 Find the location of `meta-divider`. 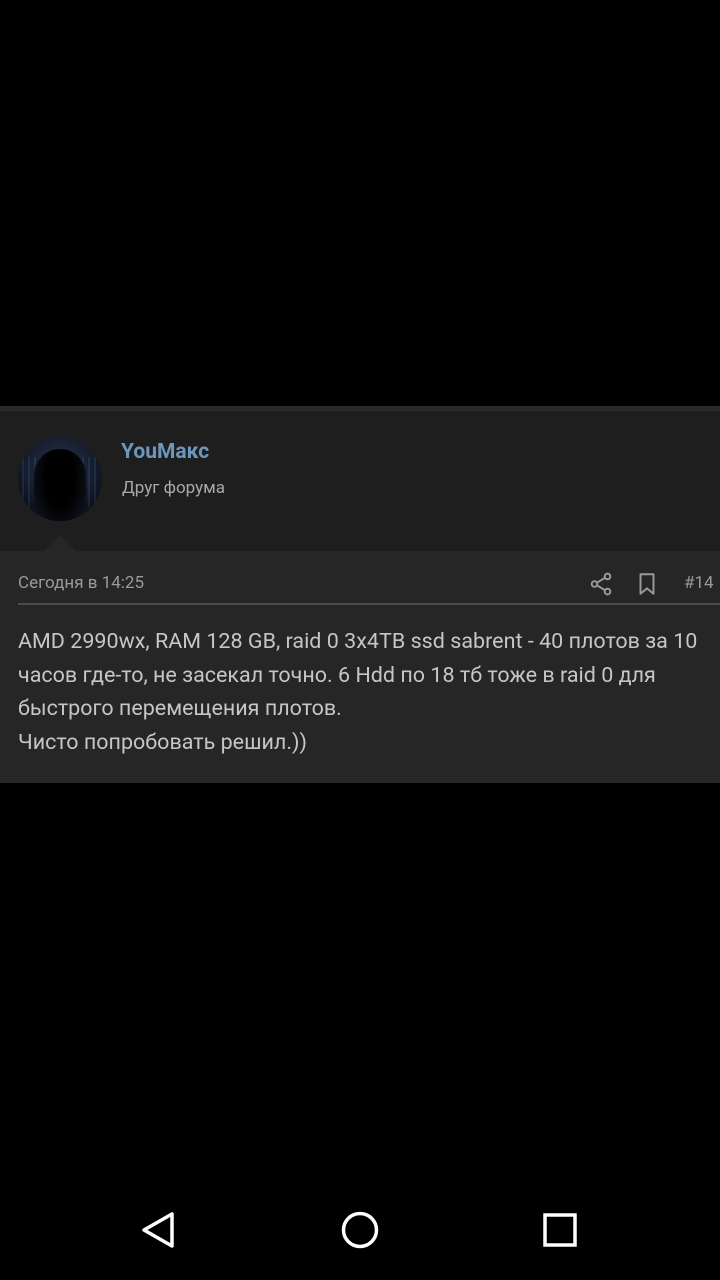

meta-divider is located at coordinates (369, 604).